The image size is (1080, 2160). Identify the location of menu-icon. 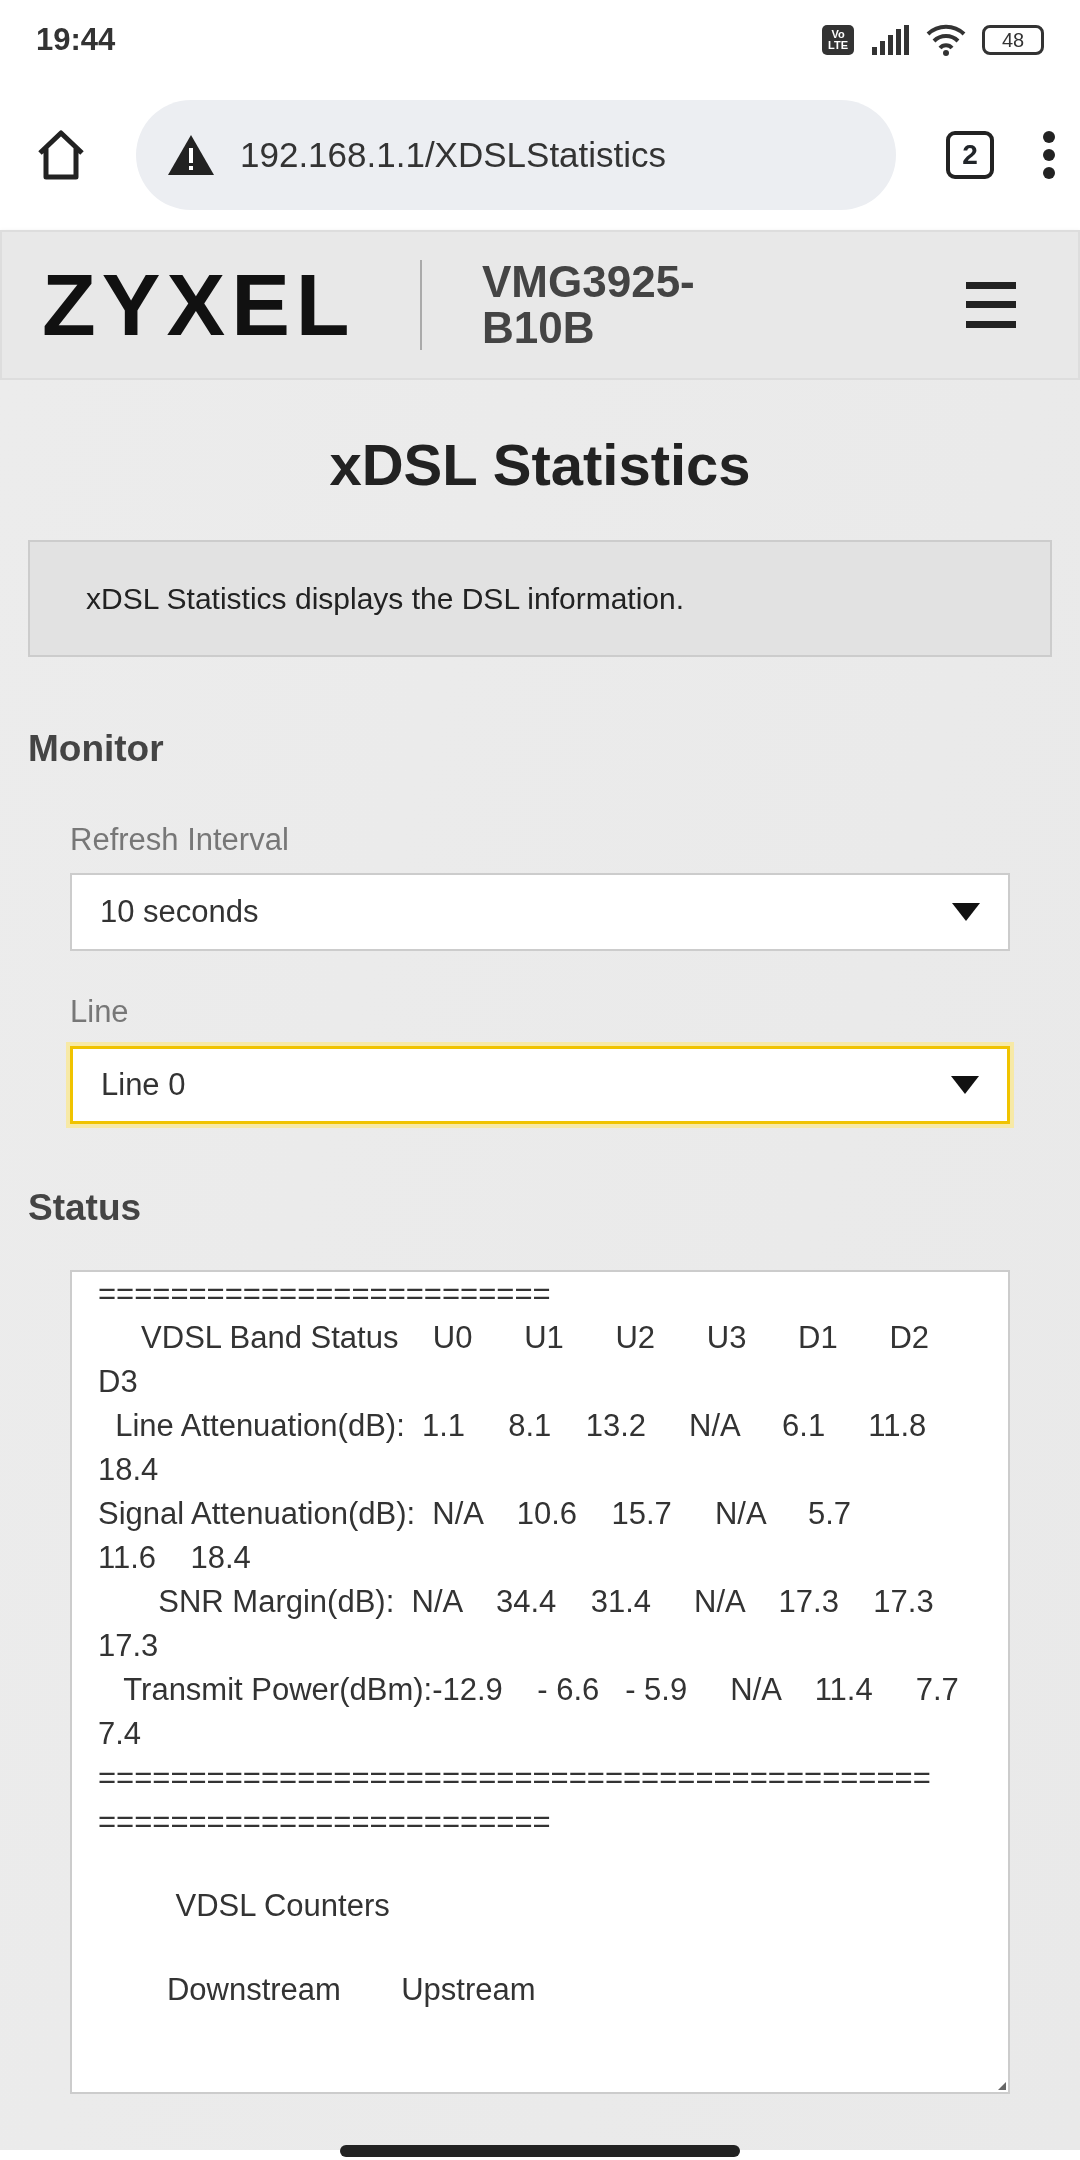
(991, 305).